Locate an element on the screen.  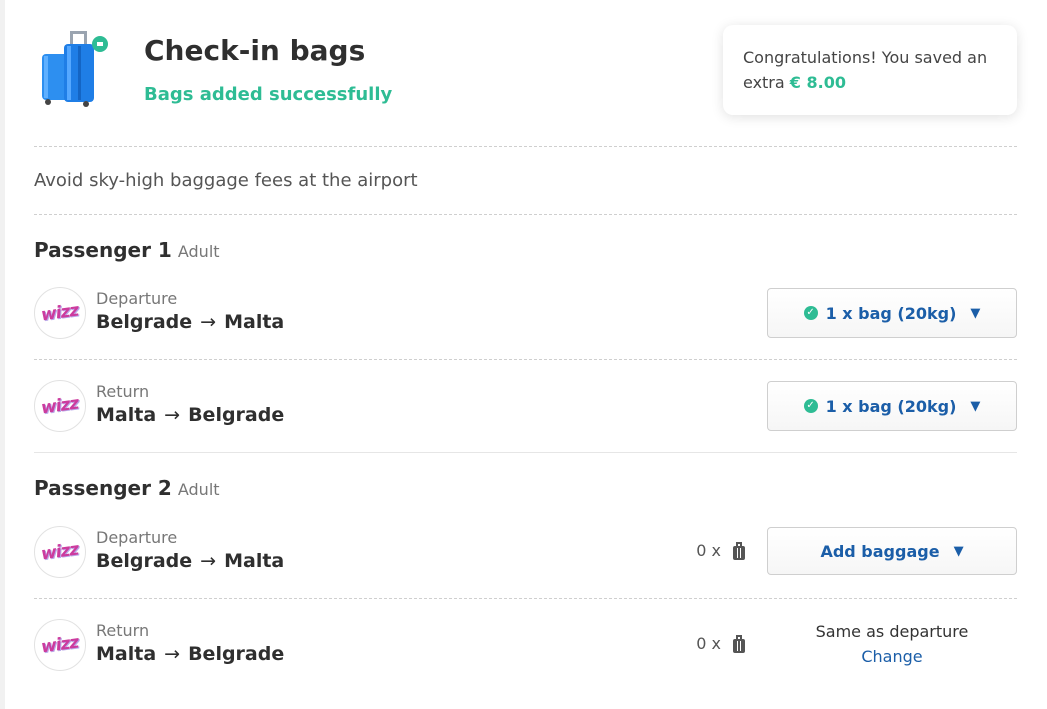
savings-amount: € 8.00 is located at coordinates (817, 82).